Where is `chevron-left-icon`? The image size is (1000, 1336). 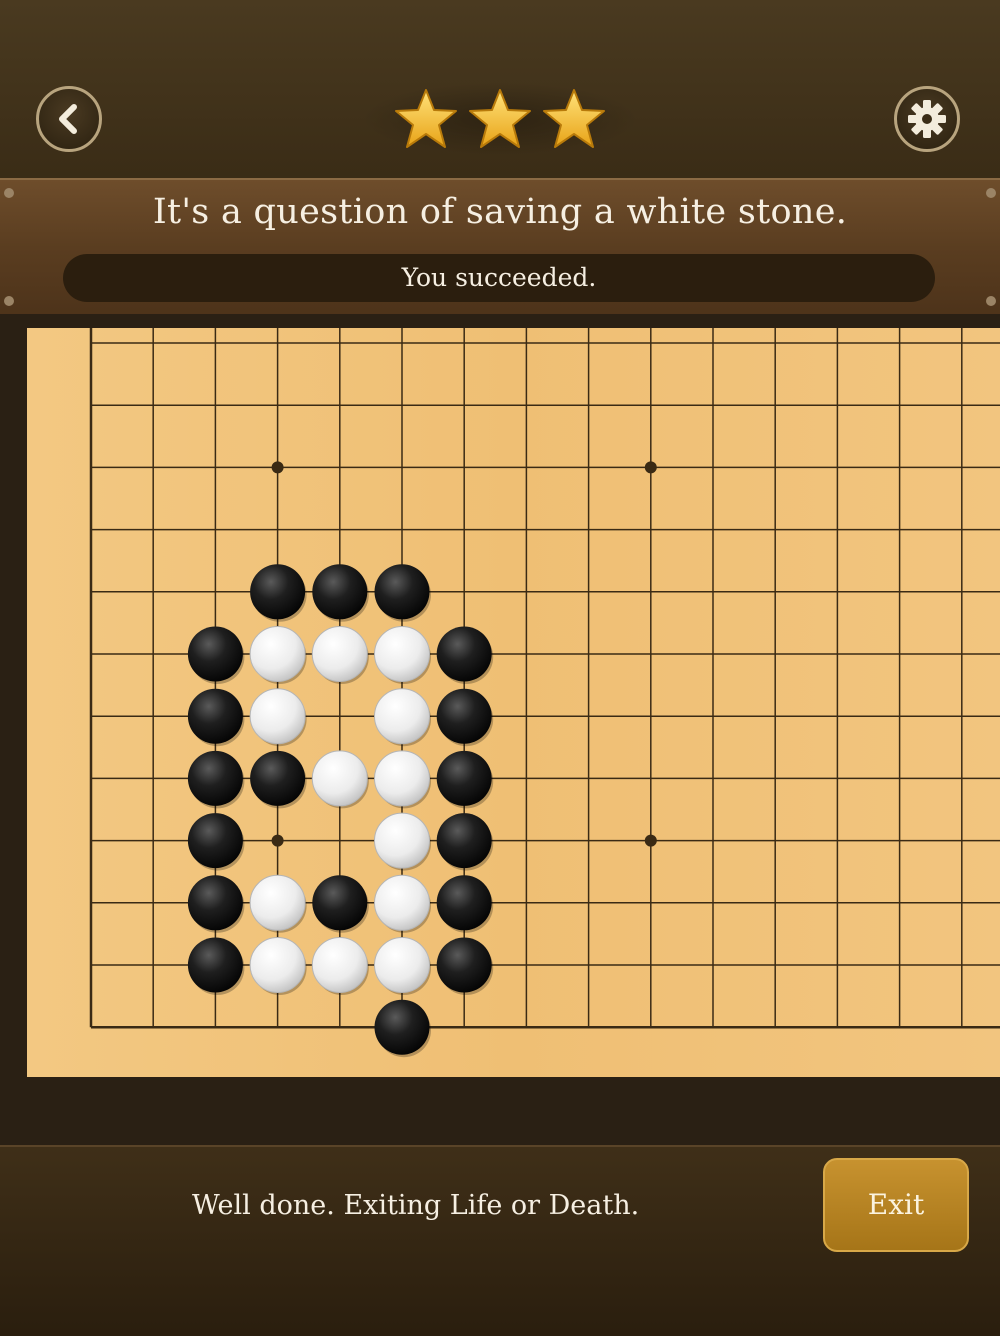
chevron-left-icon is located at coordinates (68, 119).